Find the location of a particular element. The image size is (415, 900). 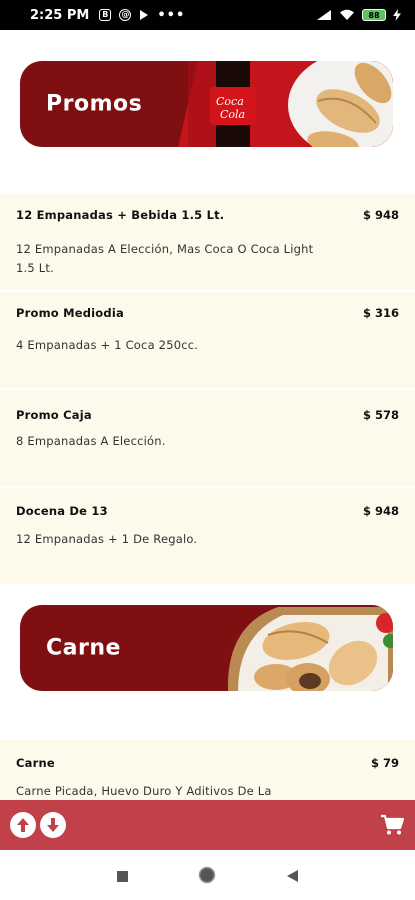

at-sign-icon: @ is located at coordinates (125, 15).